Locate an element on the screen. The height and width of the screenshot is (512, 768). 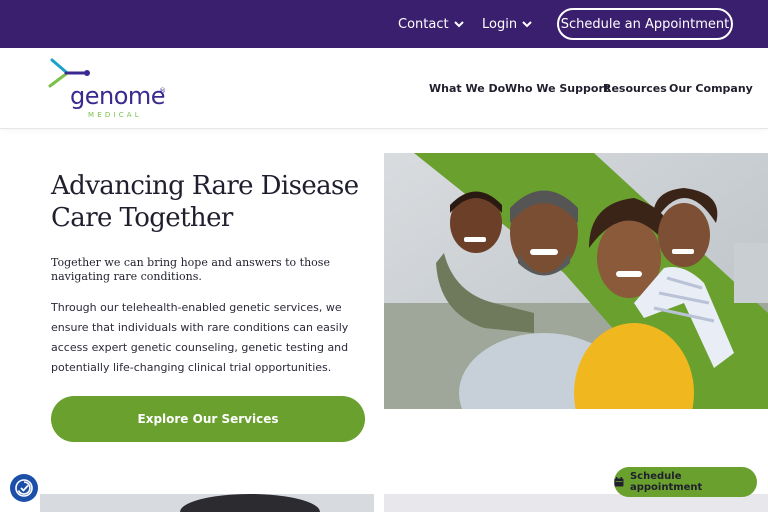
contact-label: Contact is located at coordinates (423, 24).